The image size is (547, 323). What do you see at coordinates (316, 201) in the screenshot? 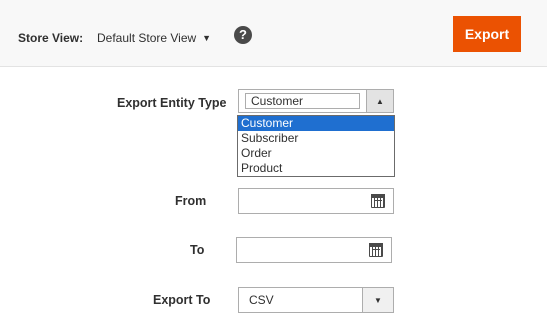
I see `from-date-input` at bounding box center [316, 201].